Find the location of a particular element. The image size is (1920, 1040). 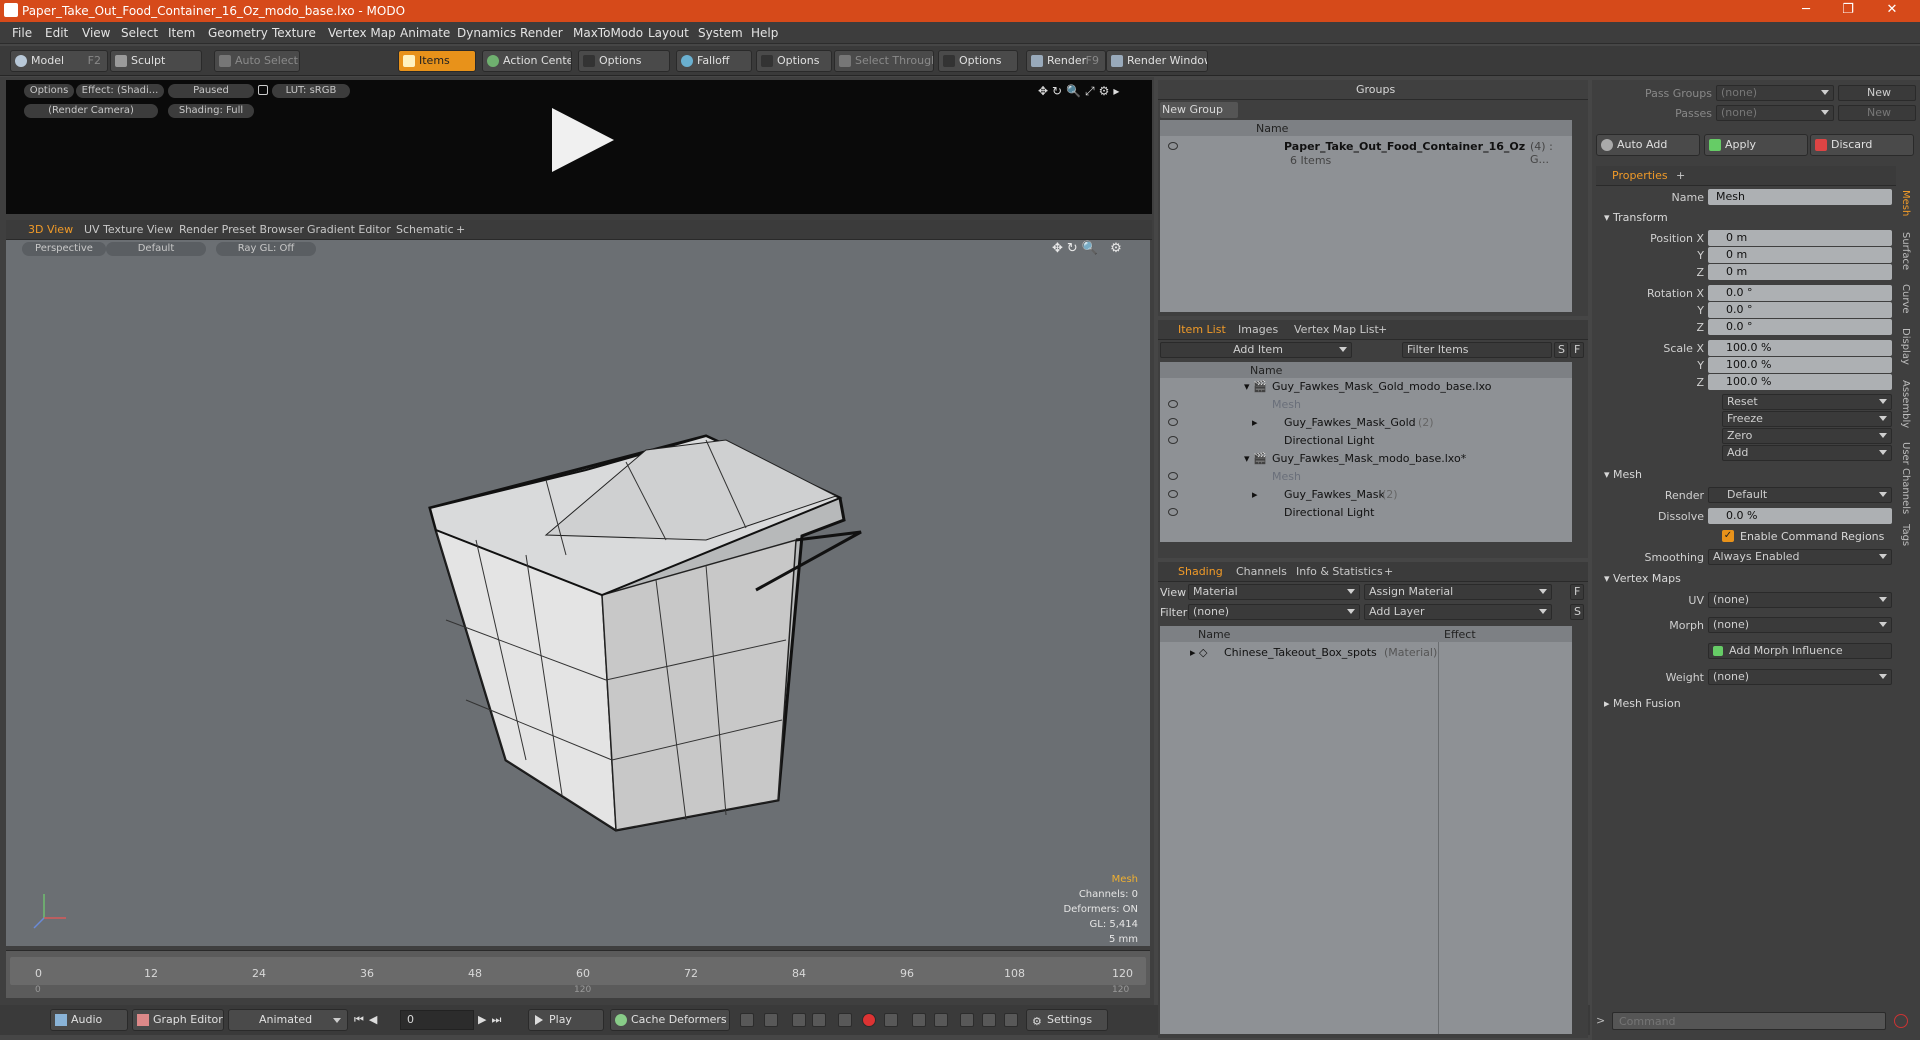

new-pass-button: New is located at coordinates (1877, 113).